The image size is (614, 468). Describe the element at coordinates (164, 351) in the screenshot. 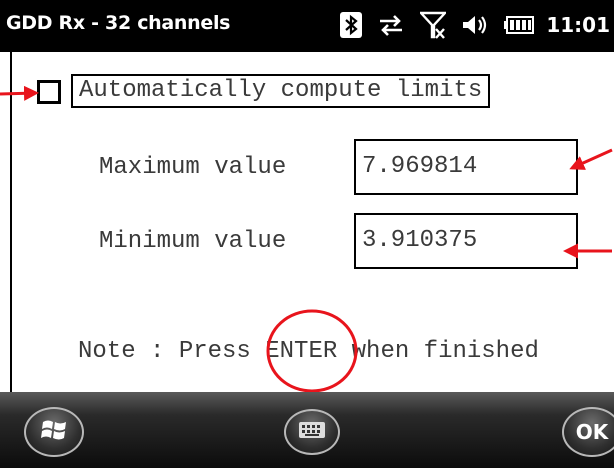

I see `note-prefix: Note : Press` at that location.